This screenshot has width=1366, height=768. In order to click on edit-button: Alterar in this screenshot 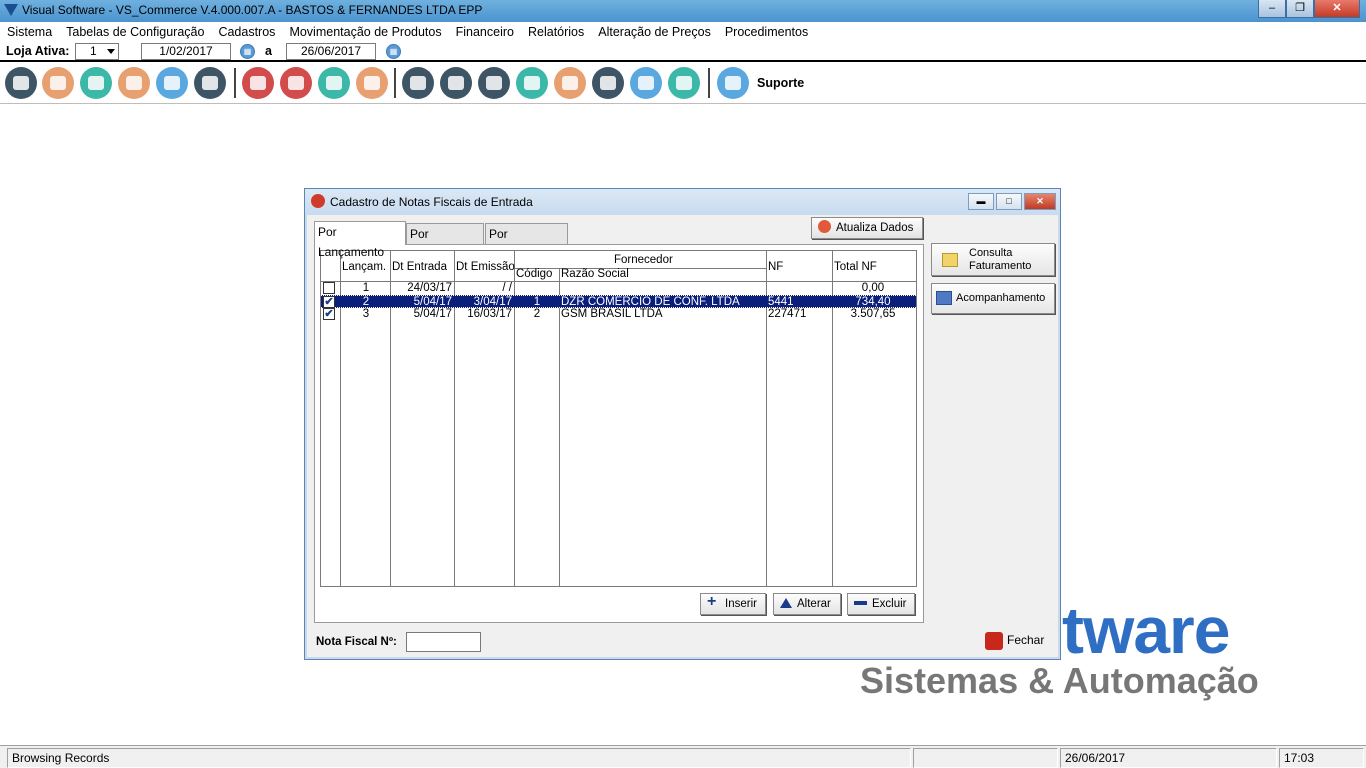, I will do `click(807, 604)`.